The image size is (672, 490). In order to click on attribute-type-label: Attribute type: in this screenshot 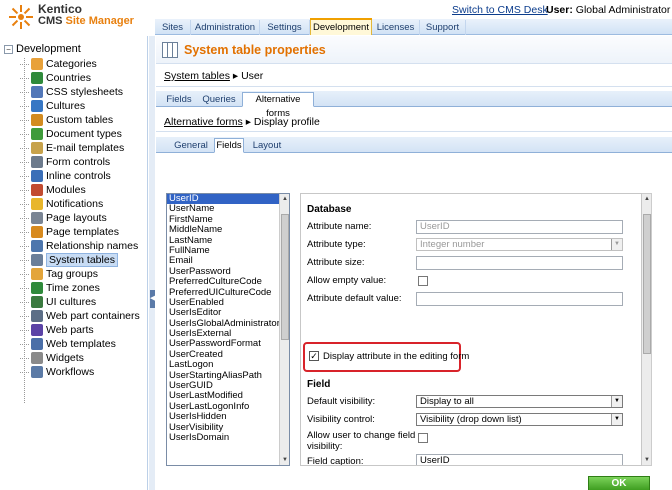, I will do `click(336, 244)`.